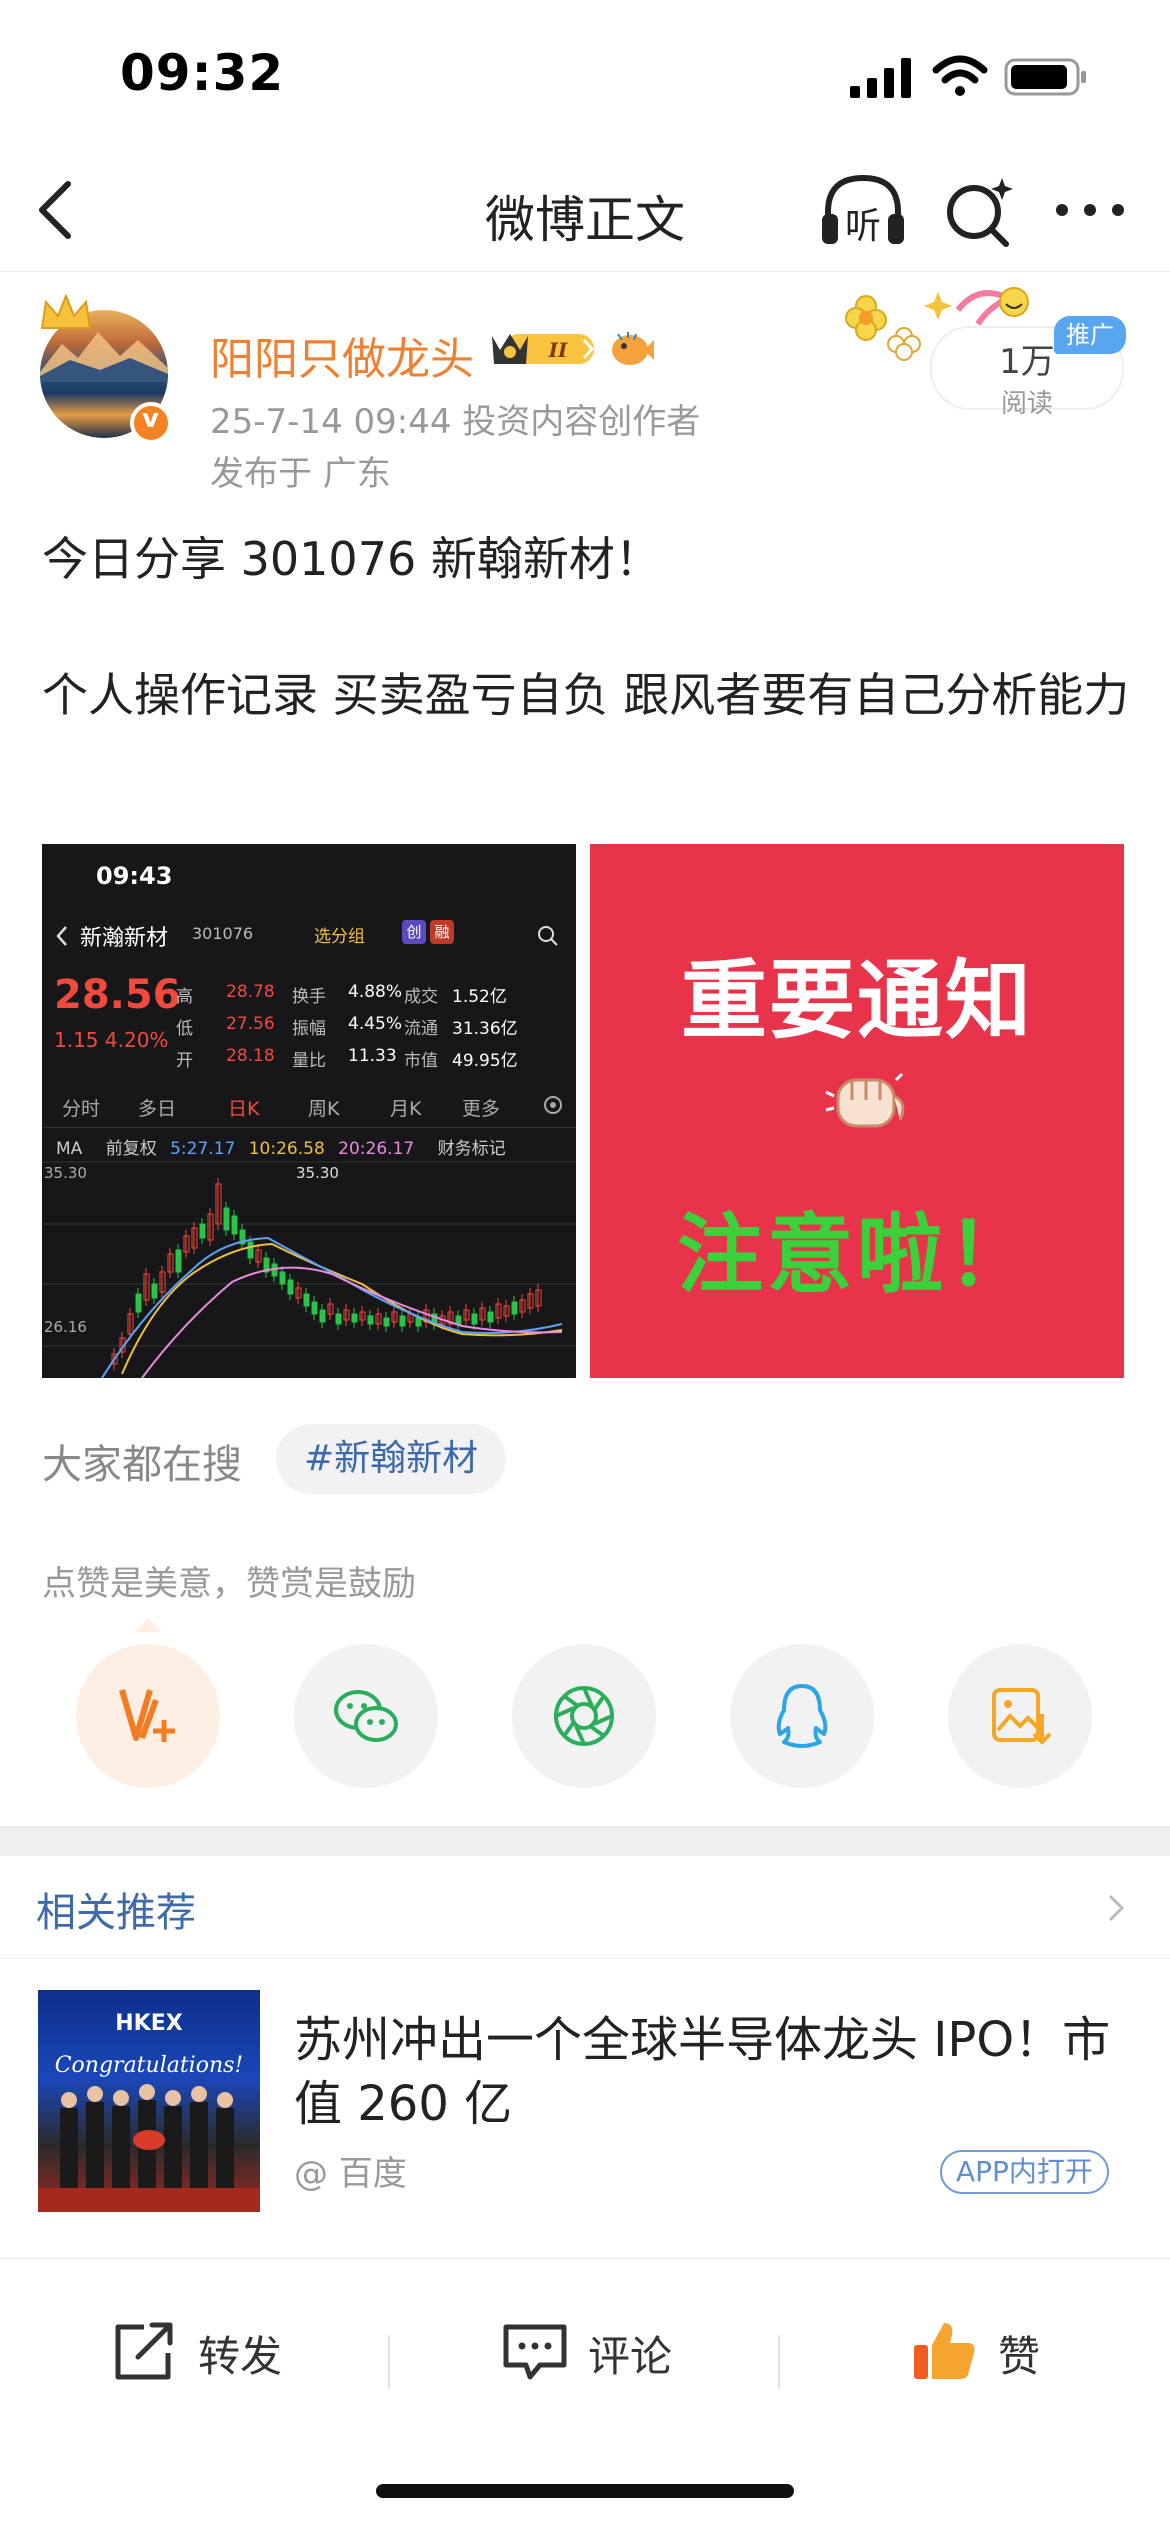 Image resolution: width=1170 pixels, height=2532 pixels. What do you see at coordinates (630, 2356) in the screenshot?
I see `comment-label: 评论` at bounding box center [630, 2356].